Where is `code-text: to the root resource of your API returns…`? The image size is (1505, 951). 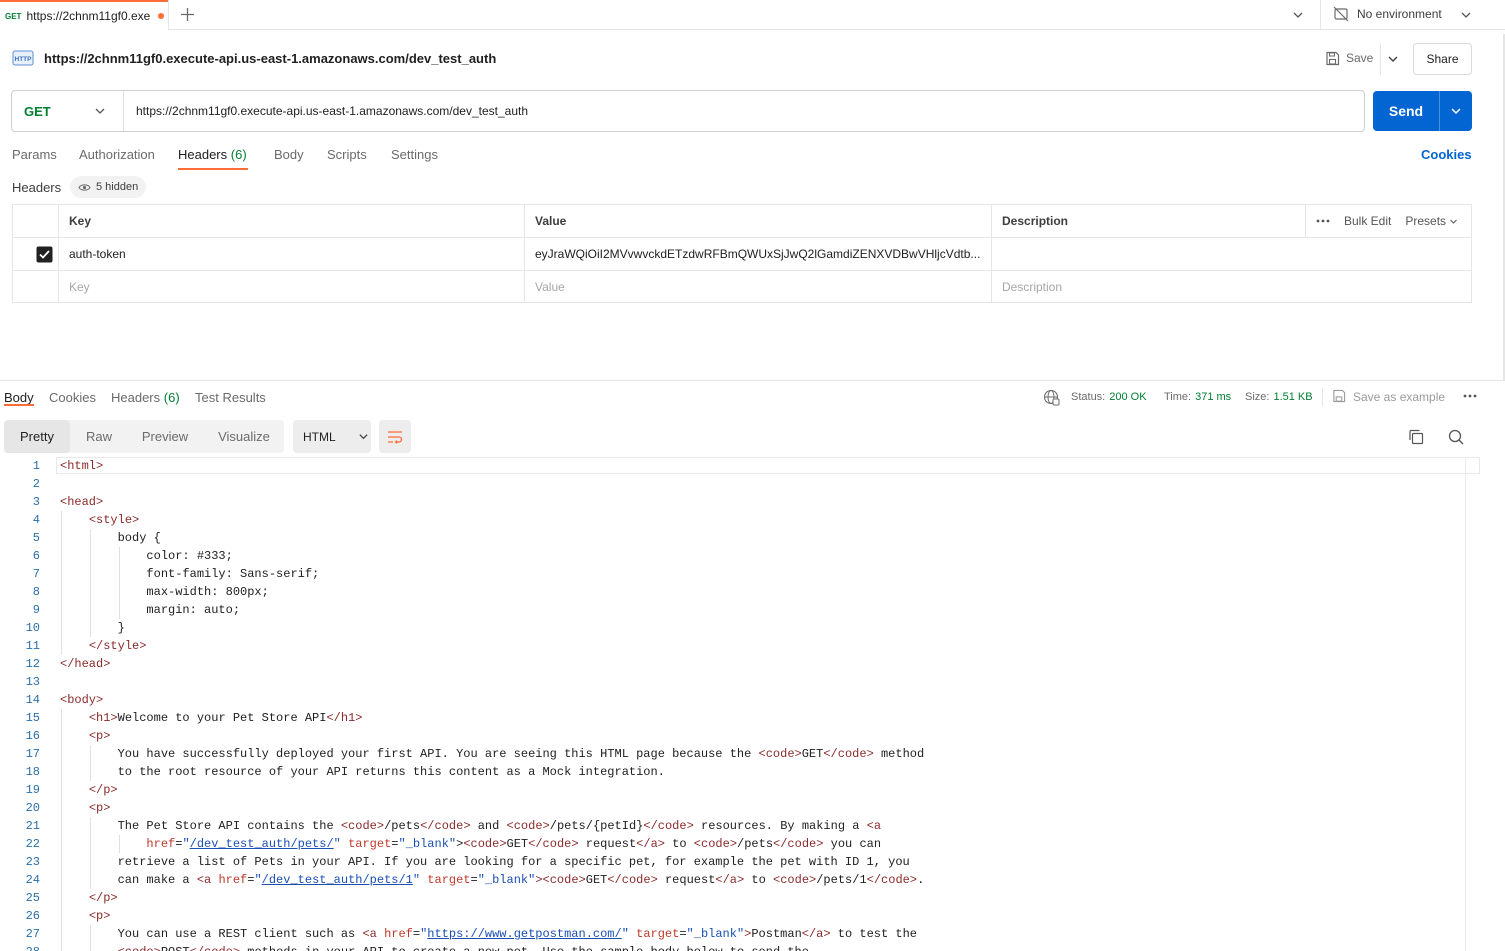
code-text: to the root resource of your API returns… is located at coordinates (362, 772).